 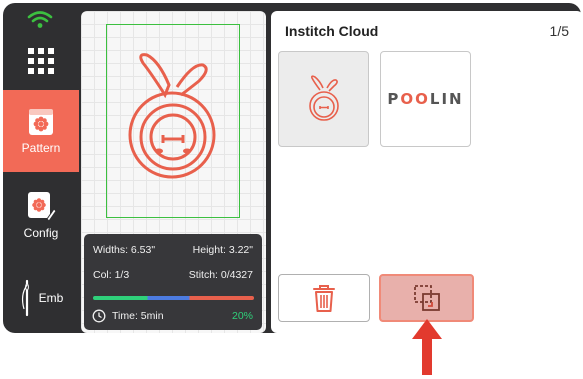 I want to click on sidebar-item-pattern: Pattern, so click(x=41, y=131).